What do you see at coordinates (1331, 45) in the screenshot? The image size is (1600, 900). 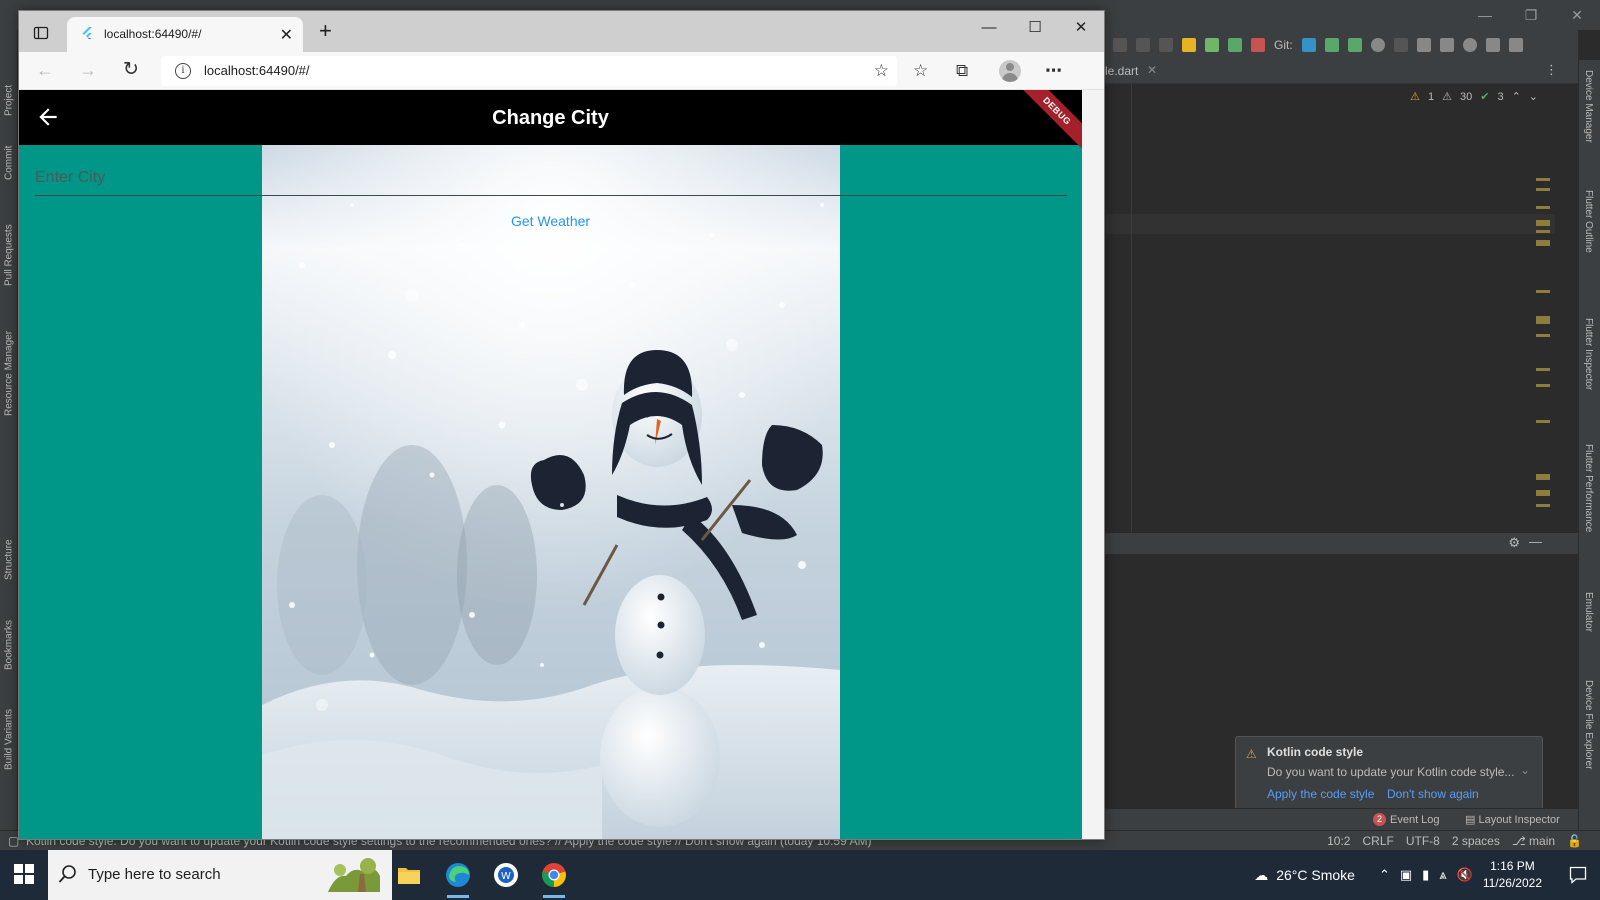 I see `git-commit-icon` at bounding box center [1331, 45].